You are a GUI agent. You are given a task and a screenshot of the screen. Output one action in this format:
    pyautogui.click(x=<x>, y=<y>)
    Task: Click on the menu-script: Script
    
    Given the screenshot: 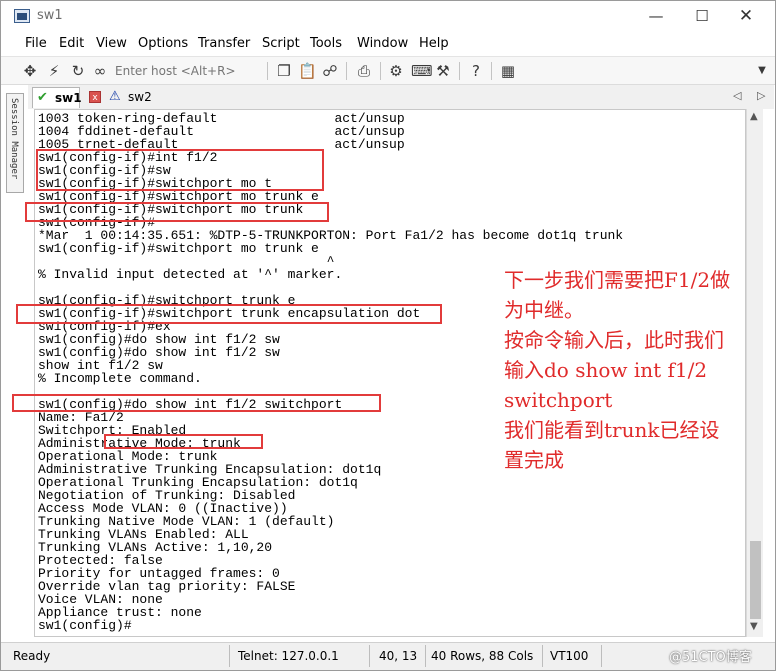 What is the action you would take?
    pyautogui.click(x=281, y=43)
    